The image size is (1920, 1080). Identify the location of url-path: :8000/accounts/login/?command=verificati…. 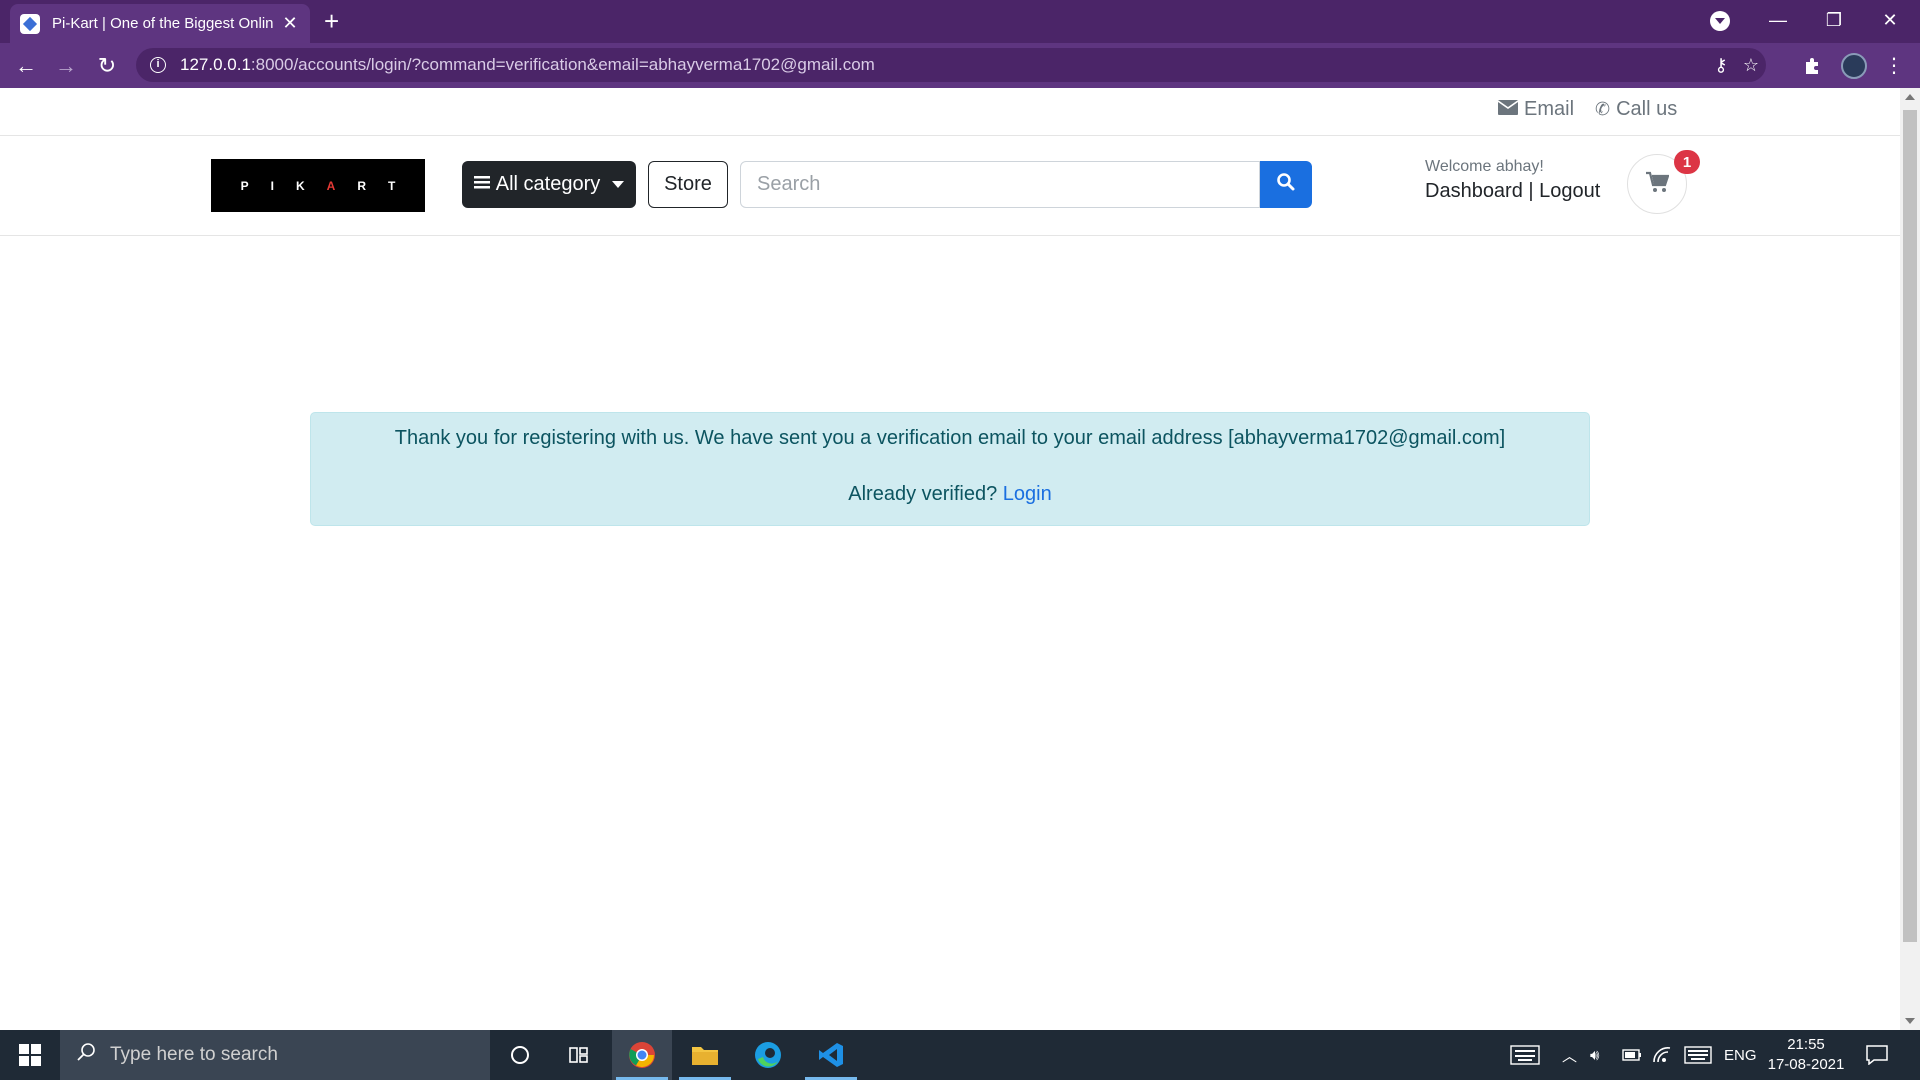
(562, 64).